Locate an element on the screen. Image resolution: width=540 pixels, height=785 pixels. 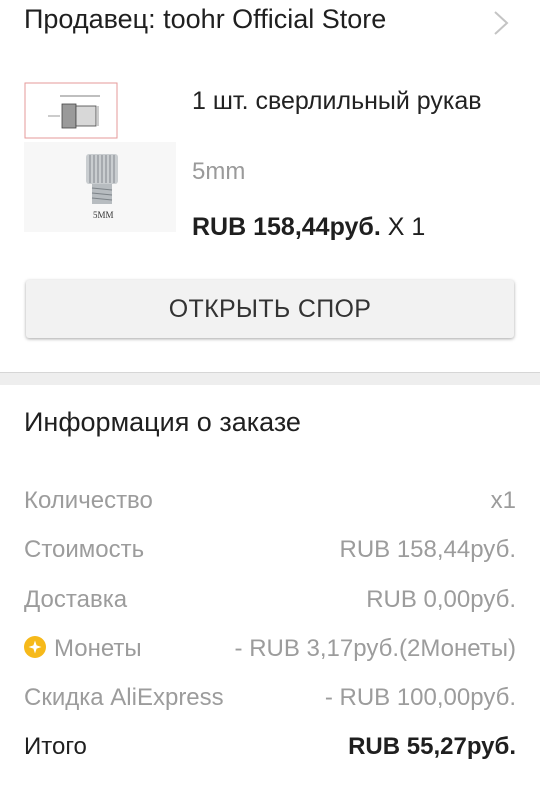
info-label: Доставка is located at coordinates (76, 599).